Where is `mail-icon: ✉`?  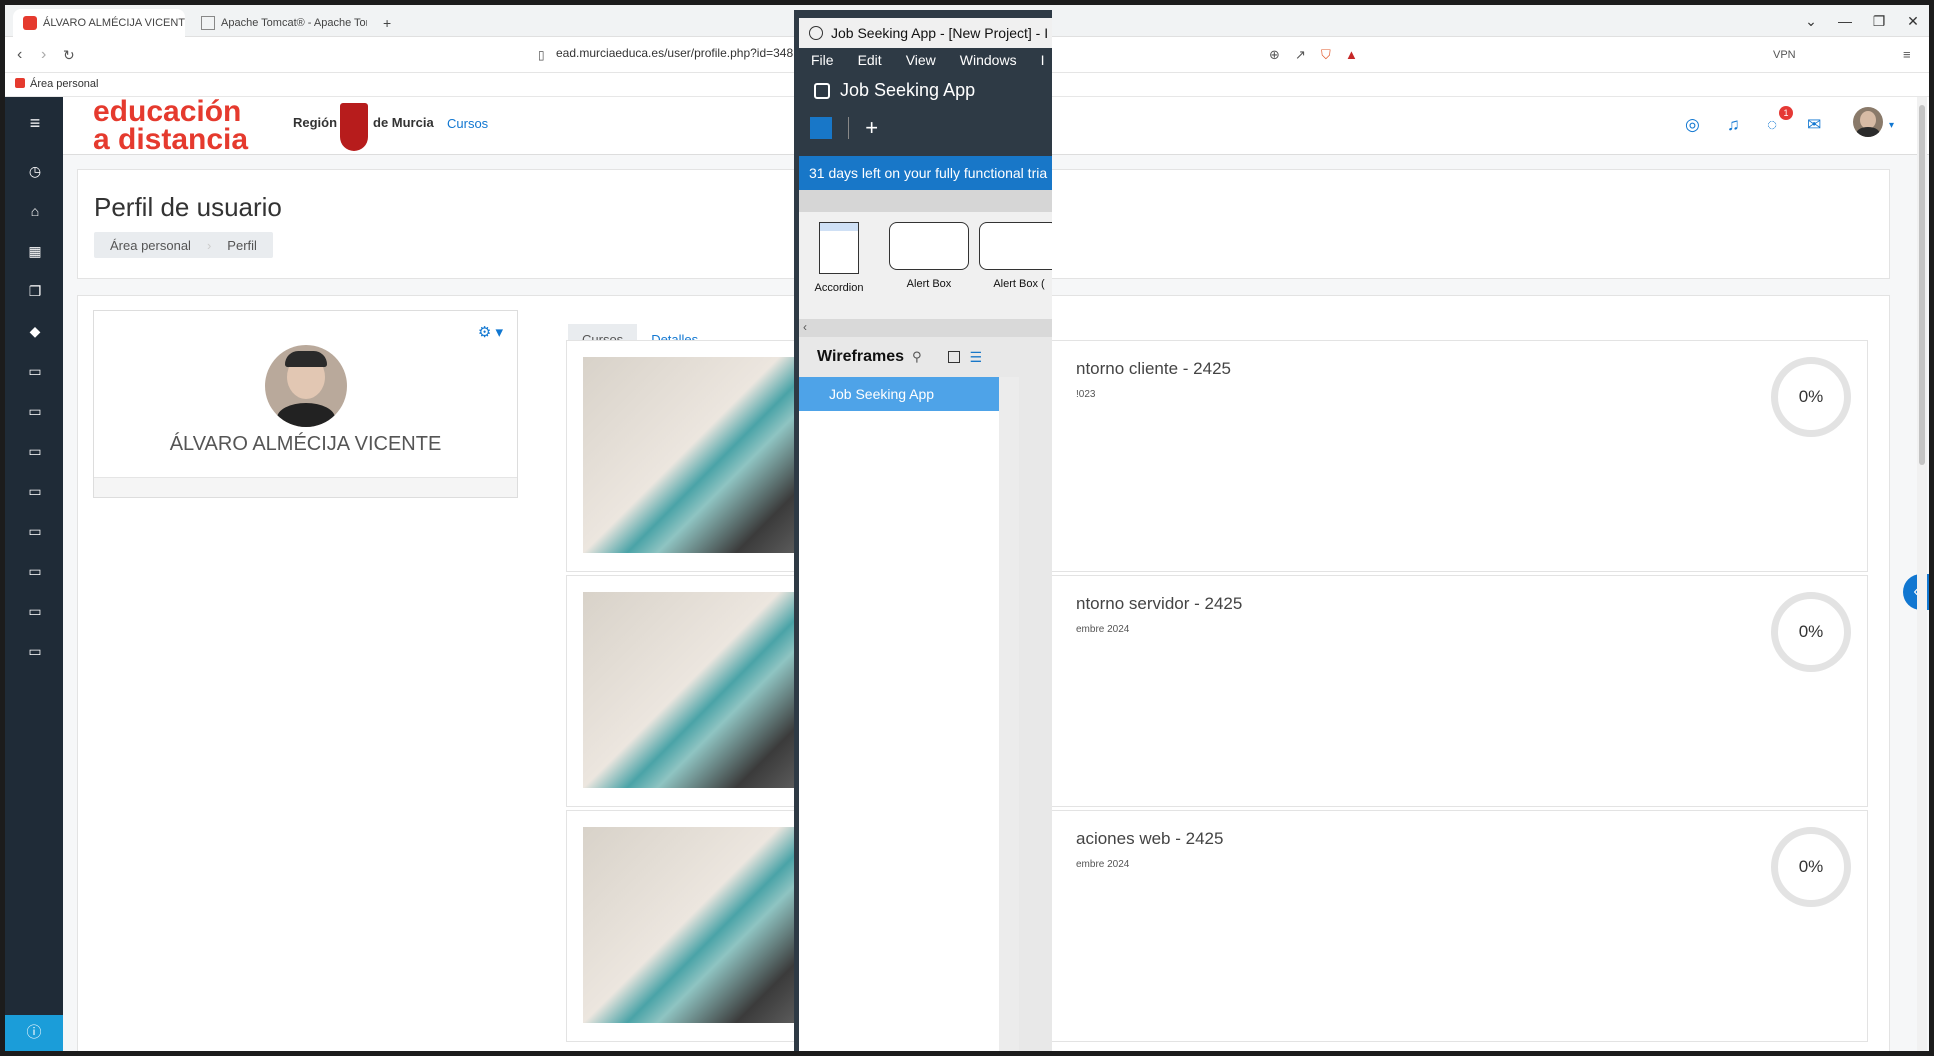 mail-icon: ✉ is located at coordinates (1814, 125).